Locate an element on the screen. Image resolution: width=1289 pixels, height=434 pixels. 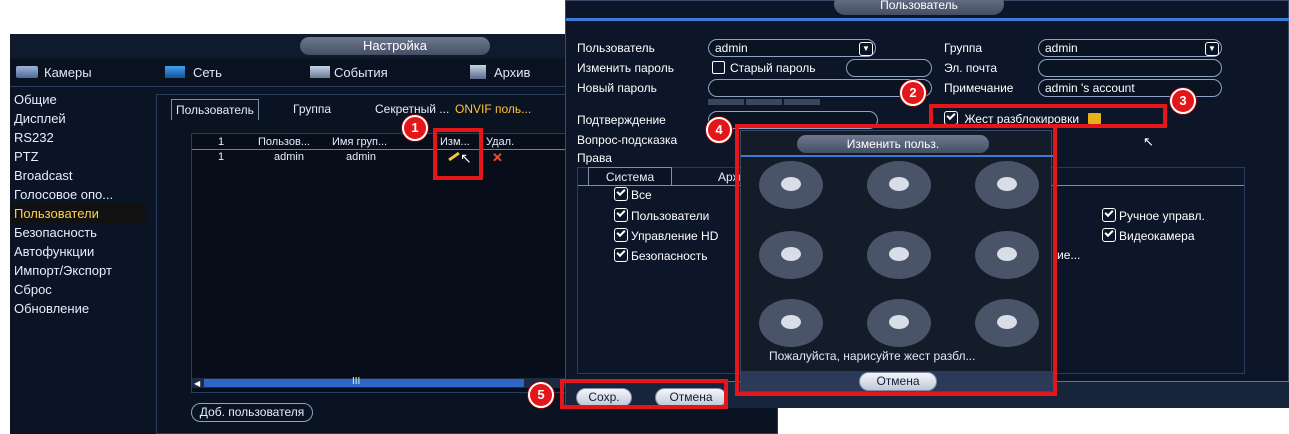
user-dialog-title: Пользователь is located at coordinates (919, 7).